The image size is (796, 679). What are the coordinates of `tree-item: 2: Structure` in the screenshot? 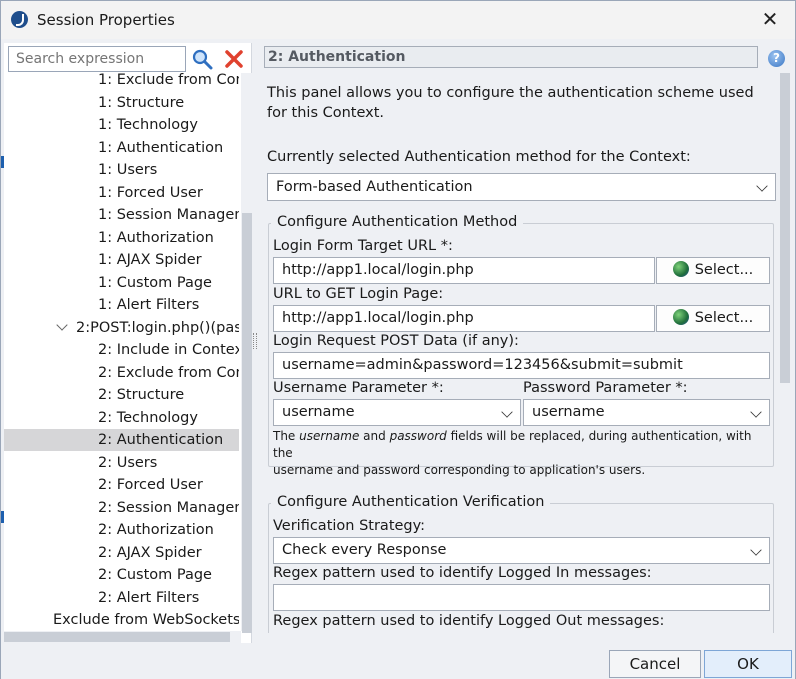 It's located at (121, 395).